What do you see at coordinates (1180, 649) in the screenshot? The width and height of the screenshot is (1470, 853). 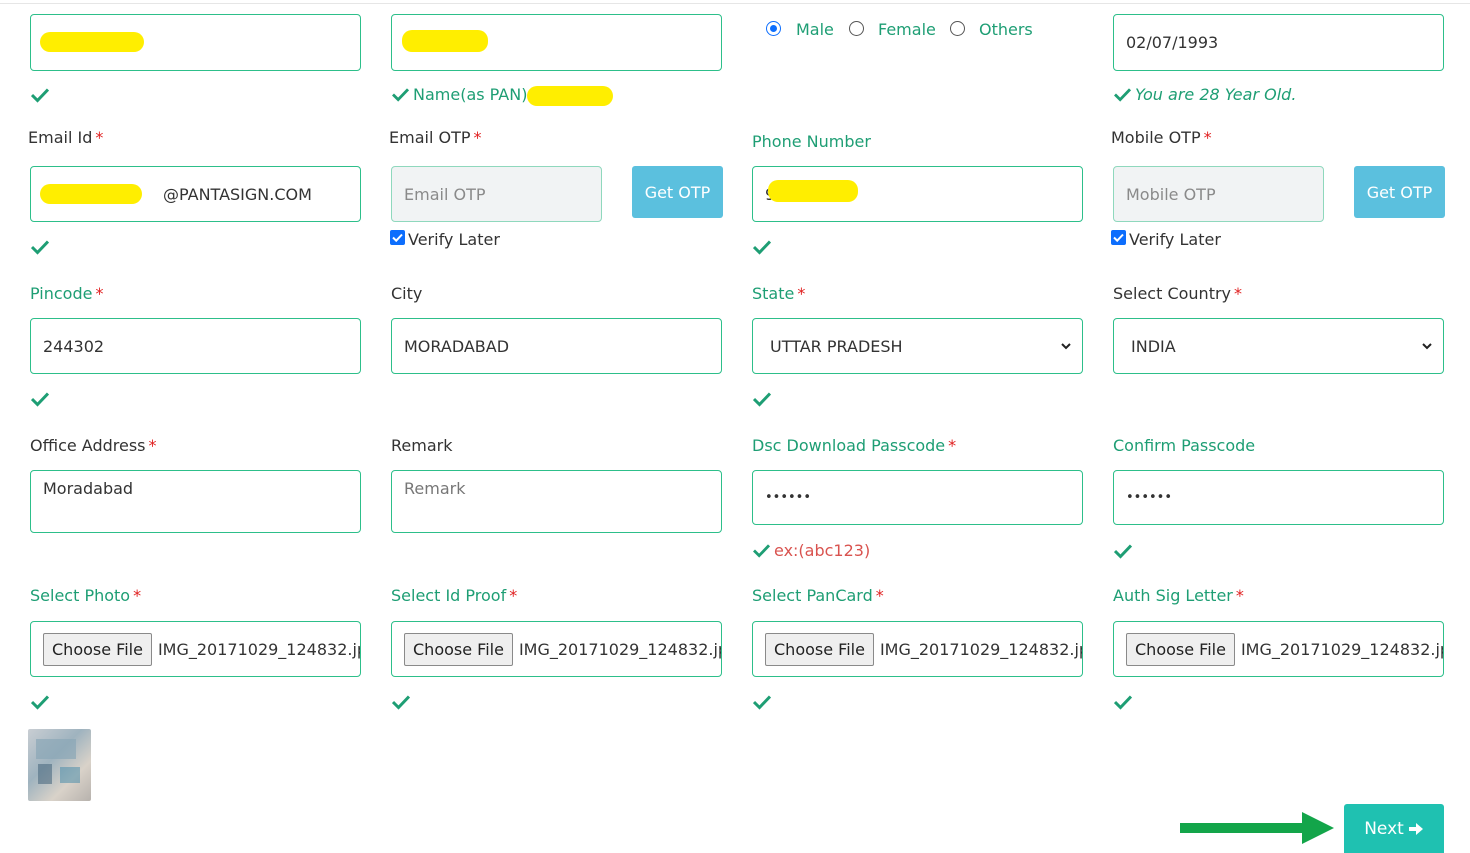 I see `auth-sig-choose-file-button: Choose File` at bounding box center [1180, 649].